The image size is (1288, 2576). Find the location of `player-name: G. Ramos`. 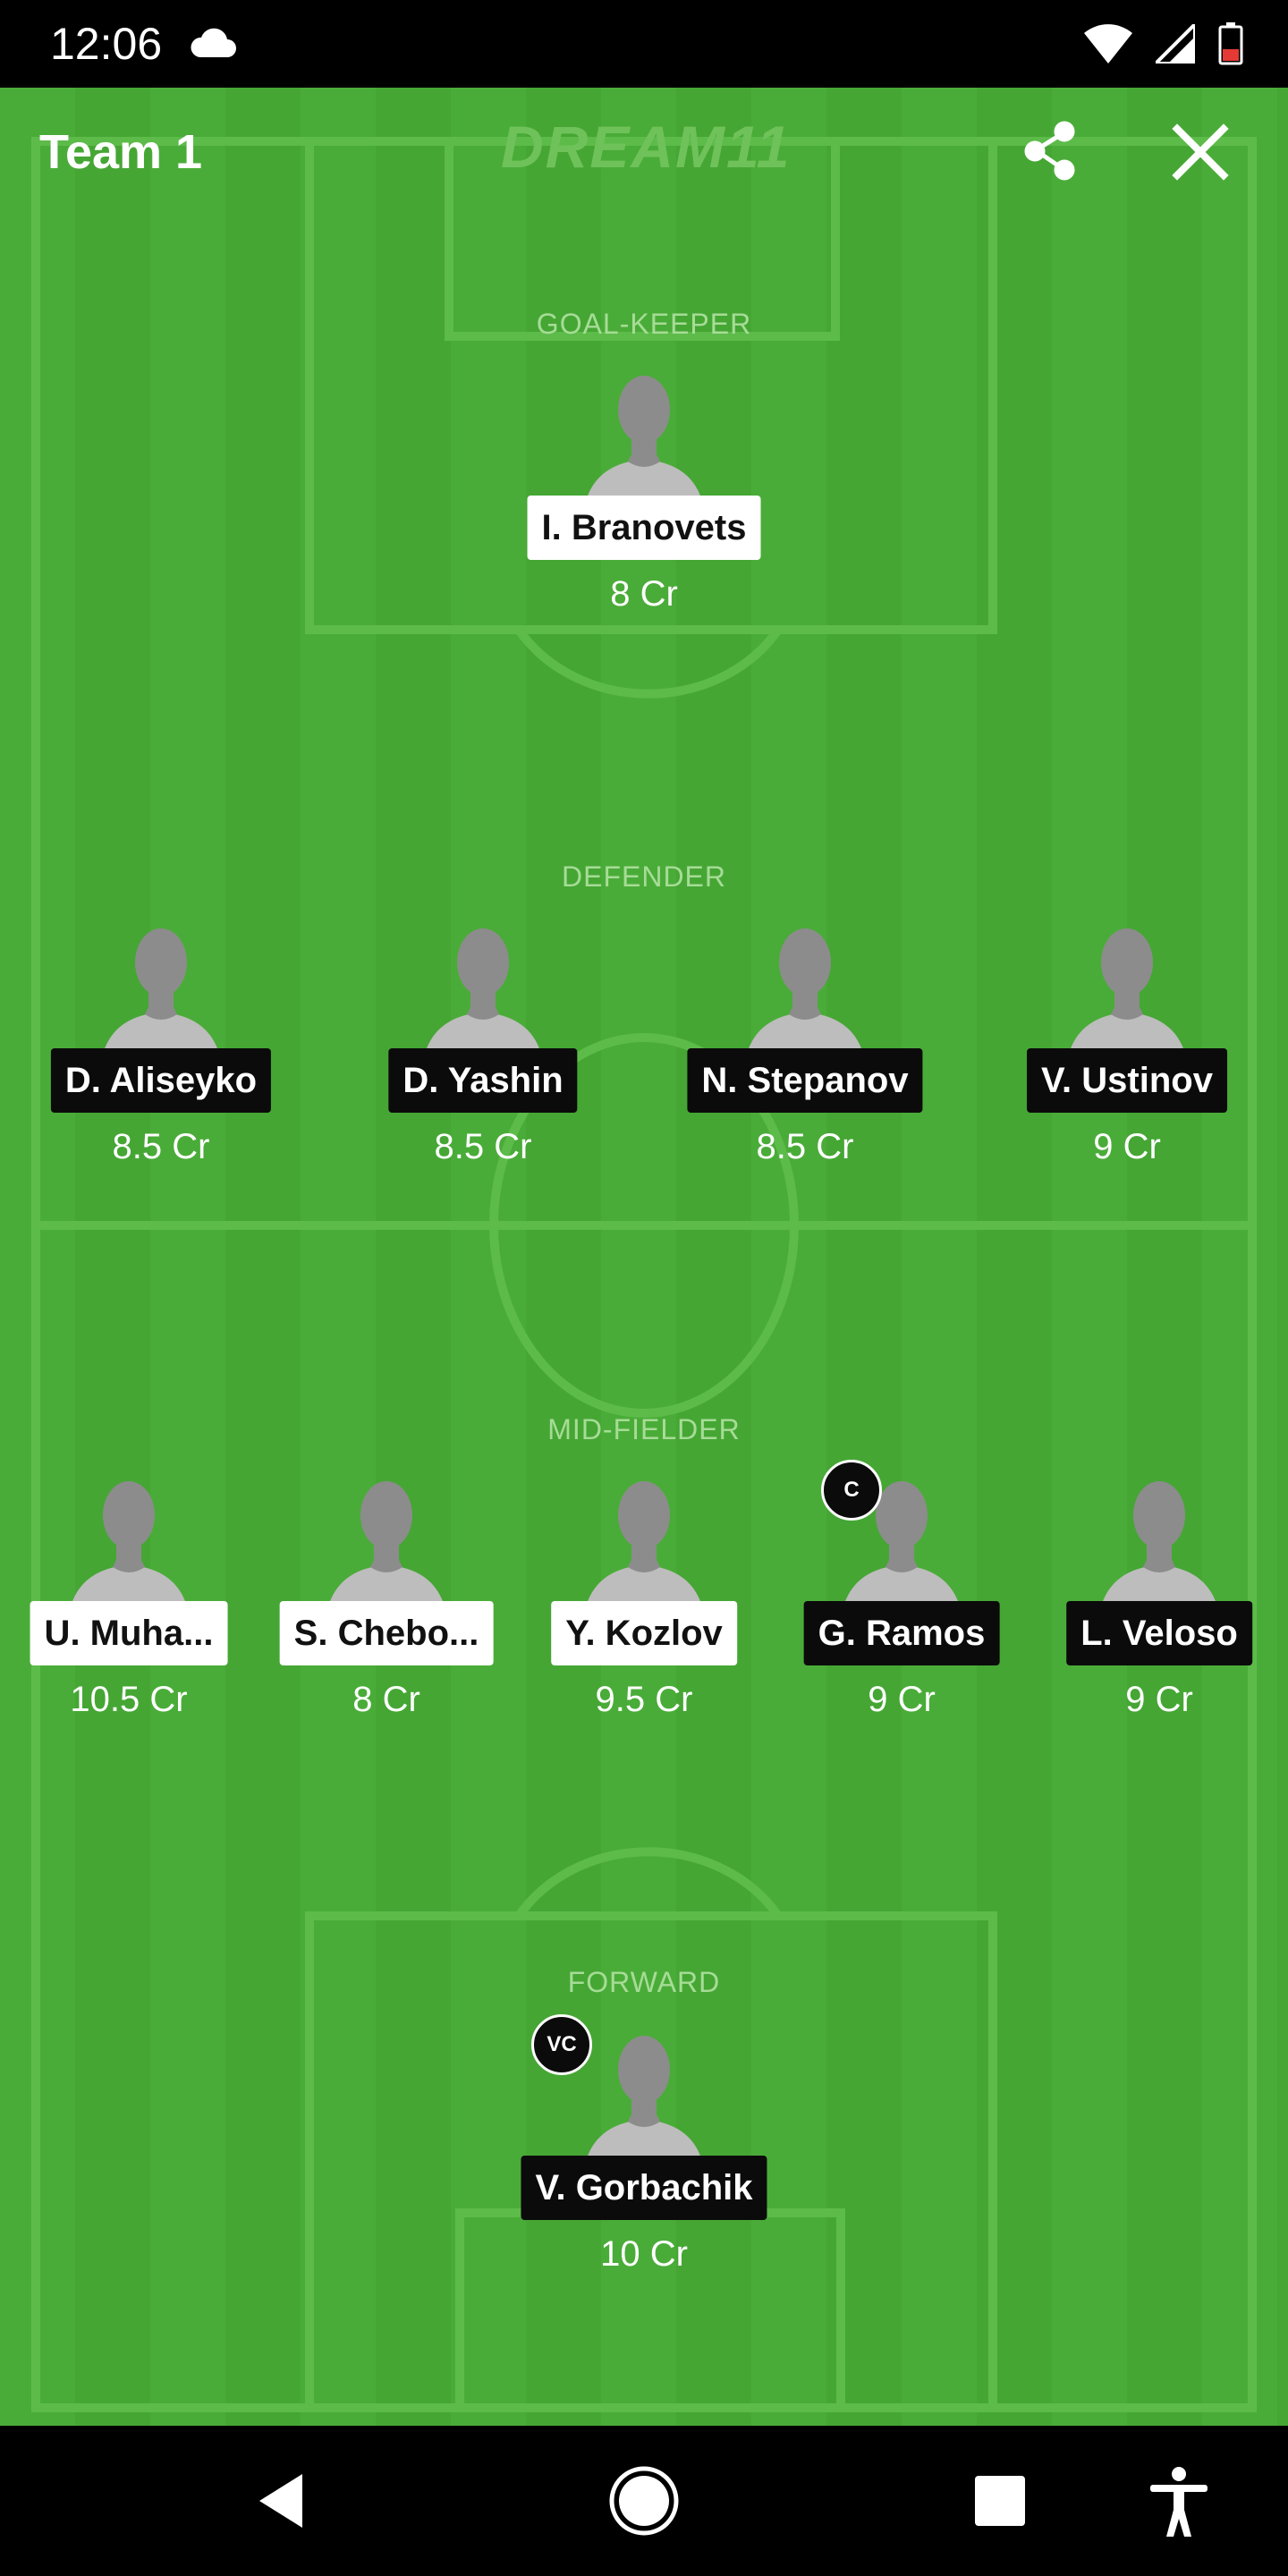

player-name: G. Ramos is located at coordinates (901, 1633).